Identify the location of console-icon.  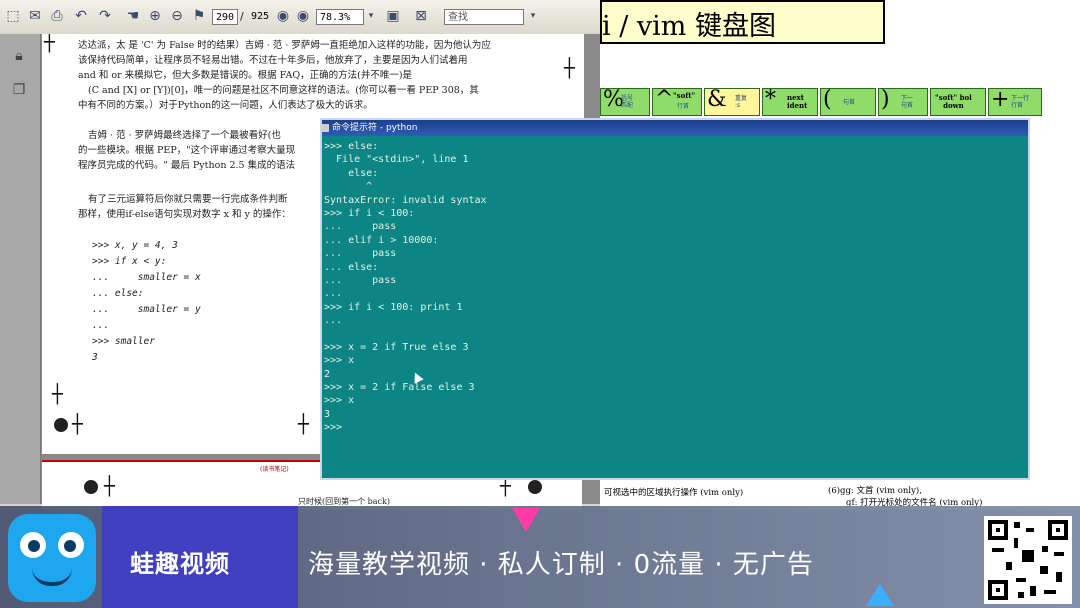
(325, 128).